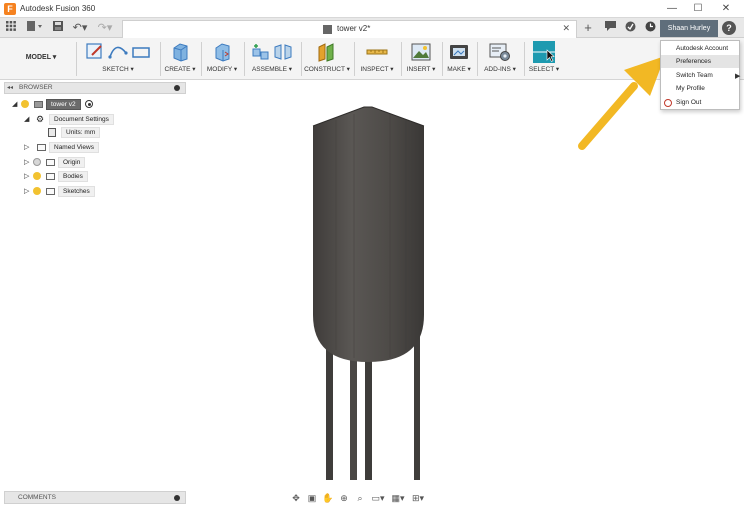 Image resolution: width=744 pixels, height=513 pixels. Describe the element at coordinates (95, 88) in the screenshot. I see `browser-panel-header: ◂◂ BROWSER` at that location.